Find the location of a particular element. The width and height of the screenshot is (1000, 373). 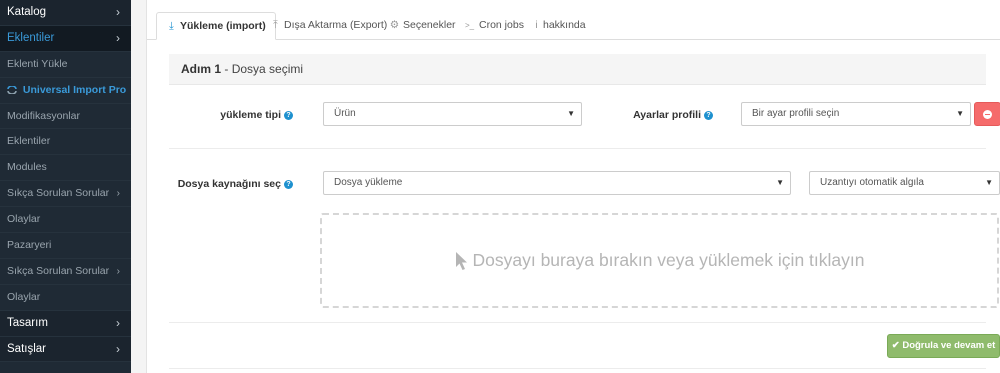

source-label-text: Dosya kaynağını seç is located at coordinates (229, 184).